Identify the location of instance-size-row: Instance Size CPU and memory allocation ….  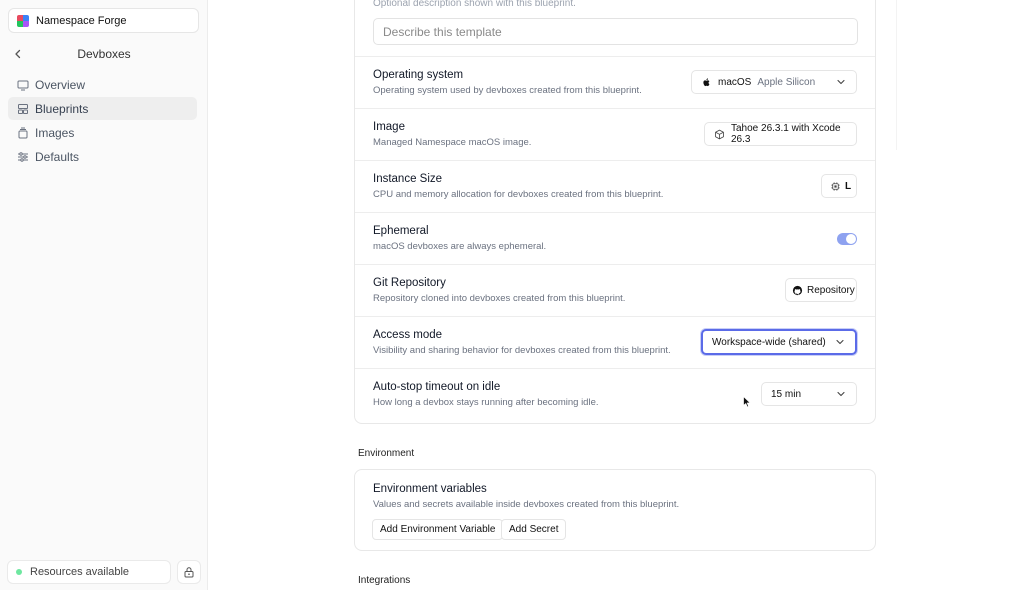
(615, 186).